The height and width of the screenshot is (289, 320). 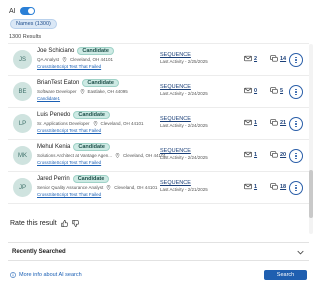 I want to click on stat-envelope: 2, so click(x=250, y=58).